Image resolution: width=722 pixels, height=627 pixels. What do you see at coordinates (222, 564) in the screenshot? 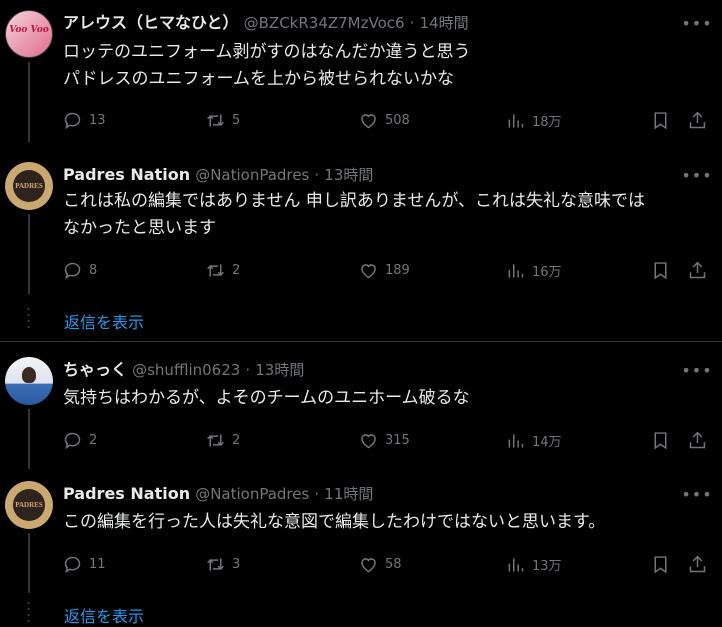
I see `retweet-button: 3` at bounding box center [222, 564].